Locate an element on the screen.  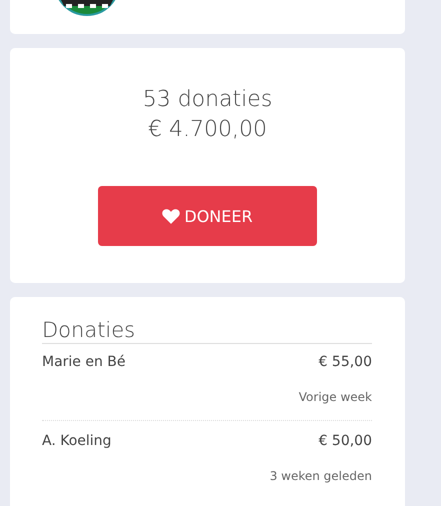
donation-count: 53 donaties is located at coordinates (207, 100).